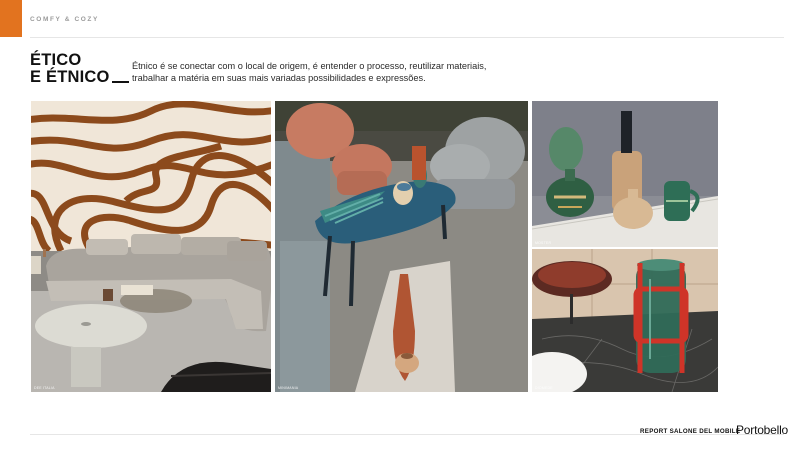 Image resolution: width=800 pixels, height=450 pixels. What do you see at coordinates (407, 37) in the screenshot?
I see `top-divider` at bounding box center [407, 37].